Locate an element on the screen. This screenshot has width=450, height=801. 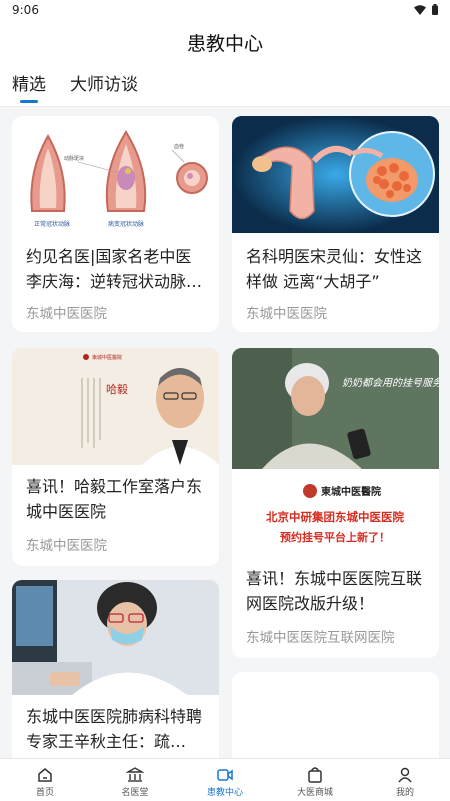
article-thumbnail-uterus is located at coordinates (335, 174).